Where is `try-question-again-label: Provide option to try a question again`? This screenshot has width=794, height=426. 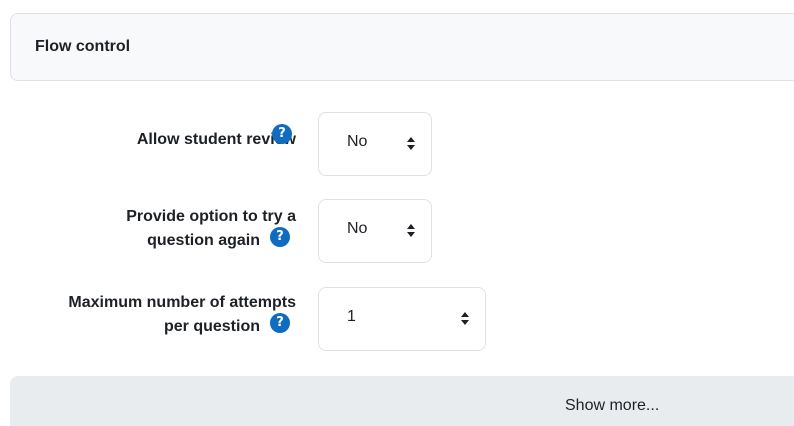
try-question-again-label: Provide option to try a question again is located at coordinates (211, 229).